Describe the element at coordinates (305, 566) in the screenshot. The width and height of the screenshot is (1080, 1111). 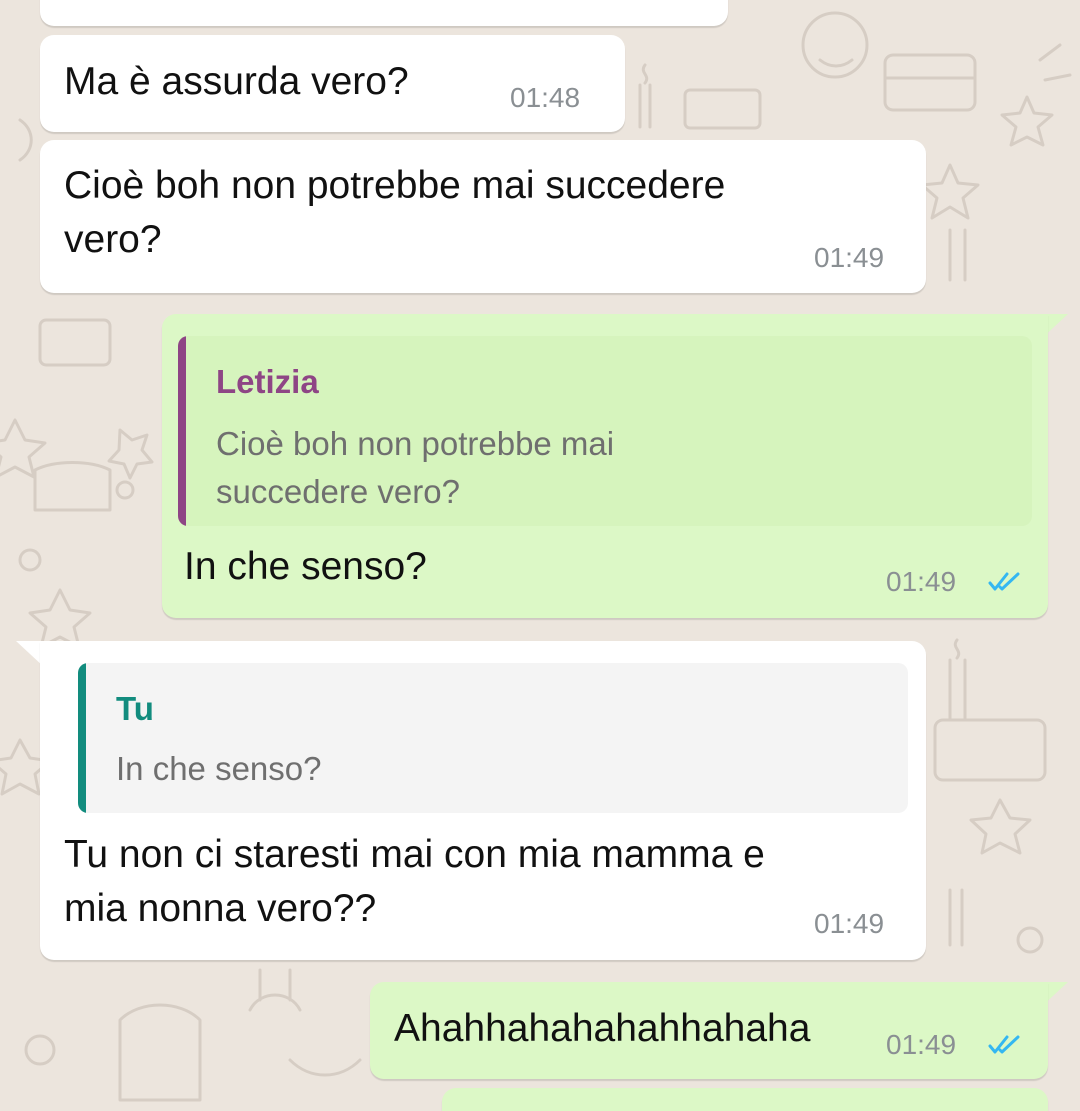
I see `message-text: In che senso?` at that location.